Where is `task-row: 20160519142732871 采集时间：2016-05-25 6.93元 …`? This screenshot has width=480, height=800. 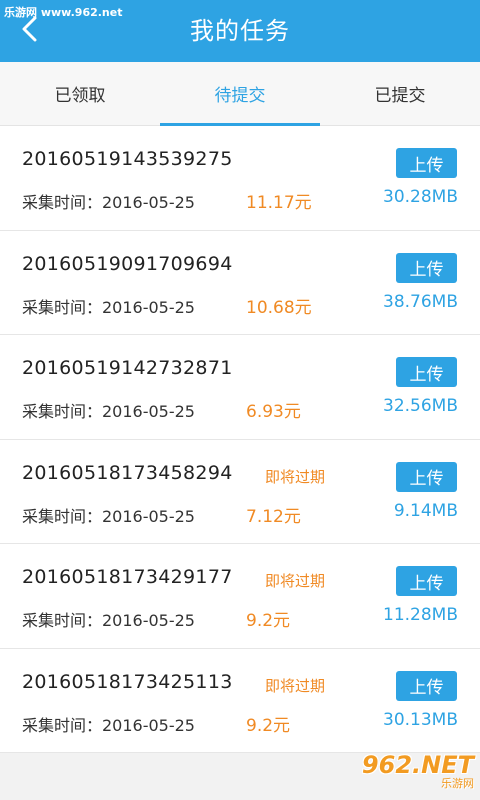
task-row: 20160519142732871 采集时间：2016-05-25 6.93元 … is located at coordinates (240, 387).